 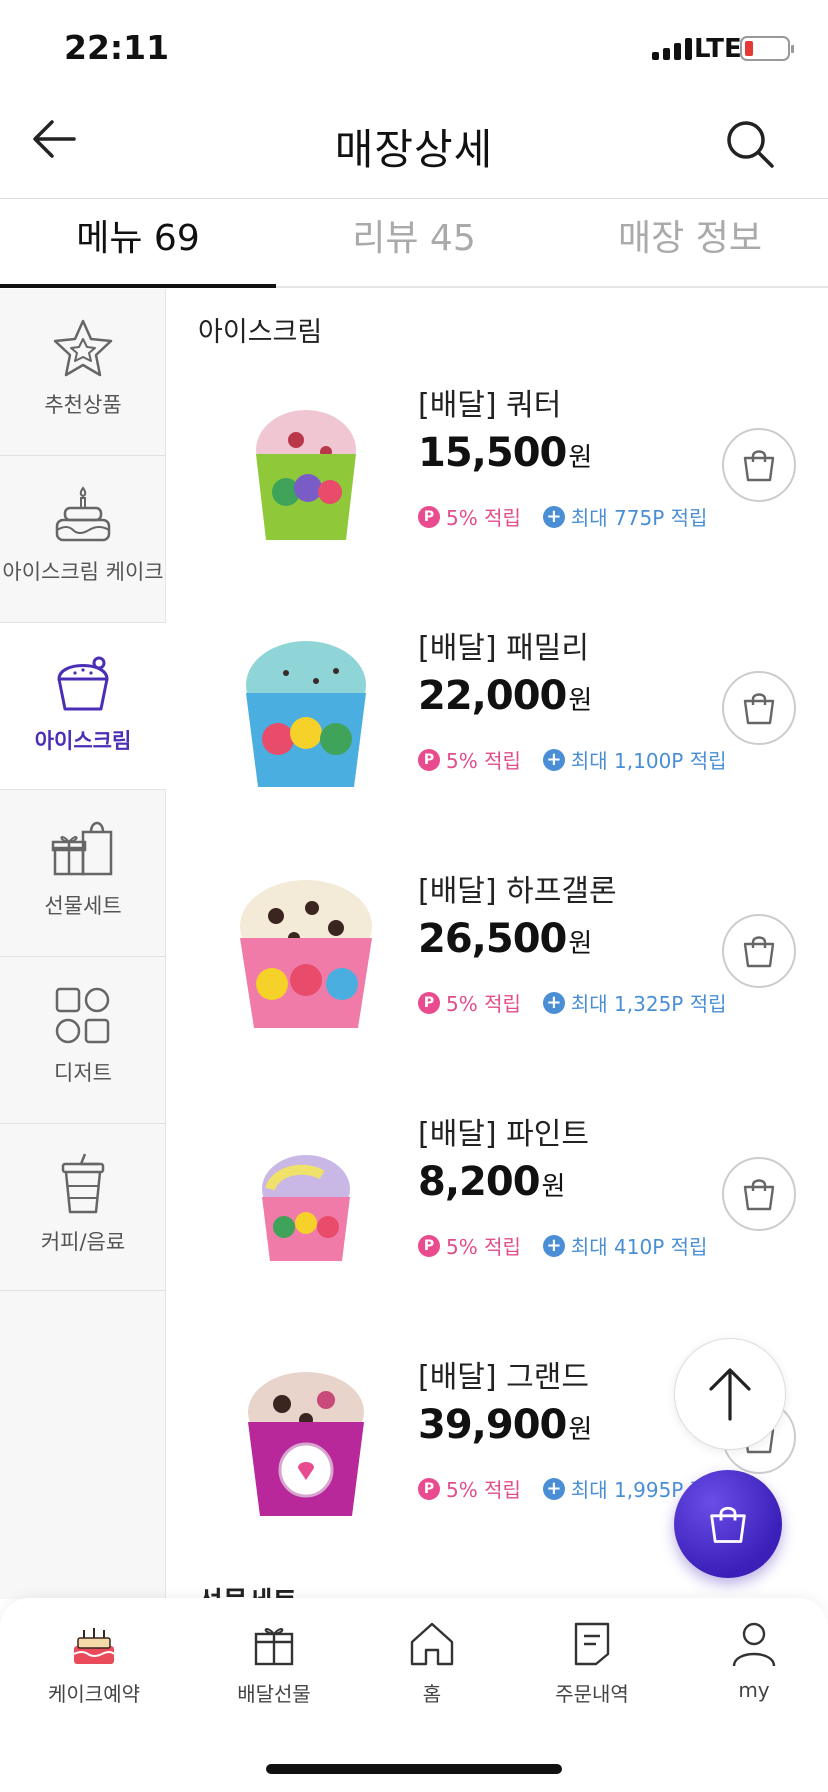 I want to click on product-name: [배달] 그랜드, so click(x=503, y=1377).